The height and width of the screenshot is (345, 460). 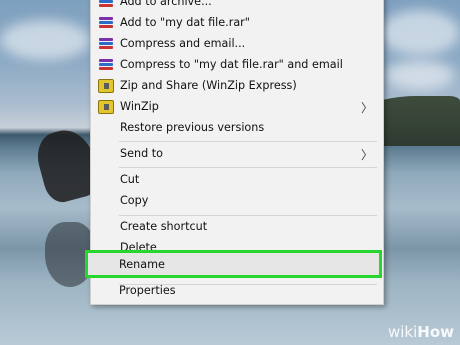 I want to click on menu-item-copy: Copy, so click(x=237, y=200).